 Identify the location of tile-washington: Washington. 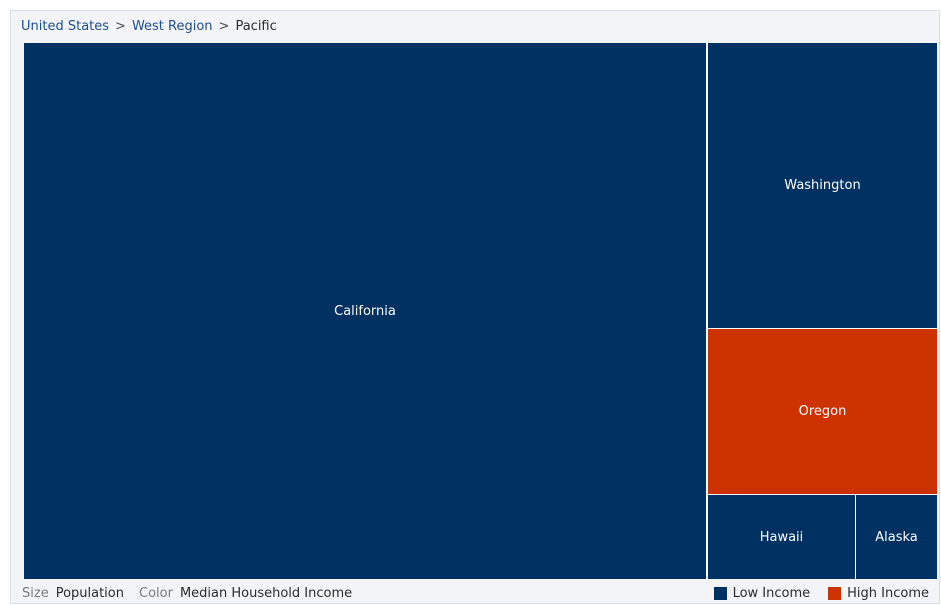
(822, 185).